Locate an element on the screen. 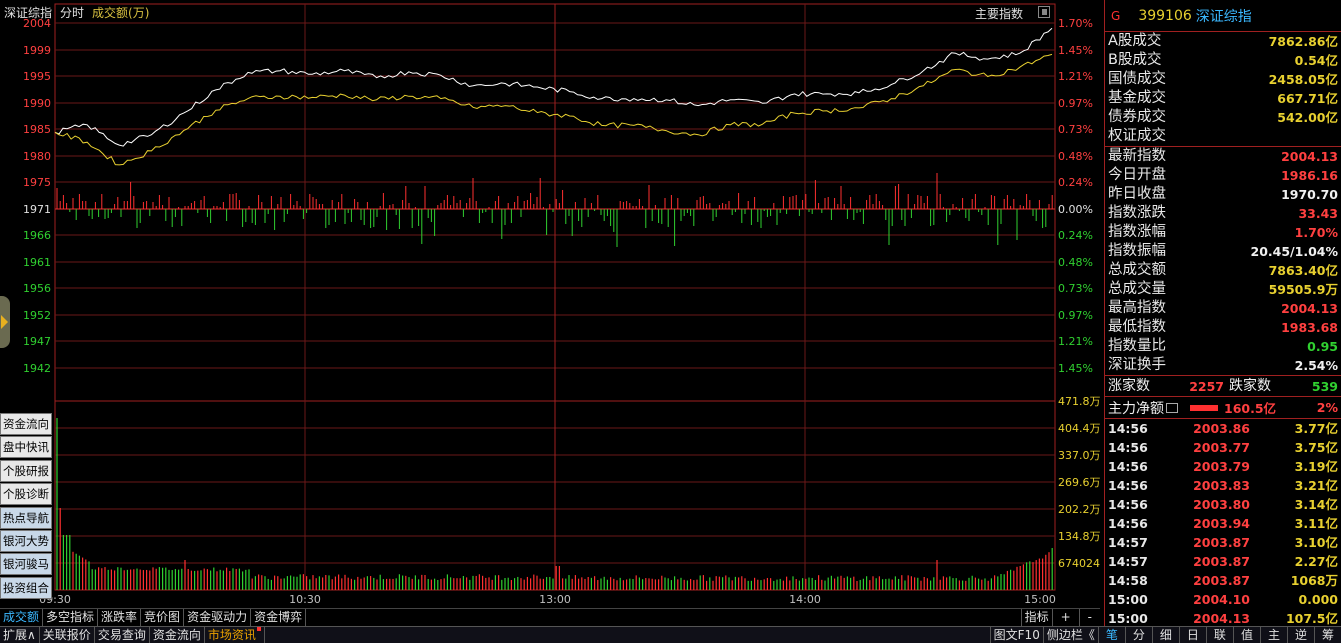  tick-price: 2003.86 is located at coordinates (1221, 428).